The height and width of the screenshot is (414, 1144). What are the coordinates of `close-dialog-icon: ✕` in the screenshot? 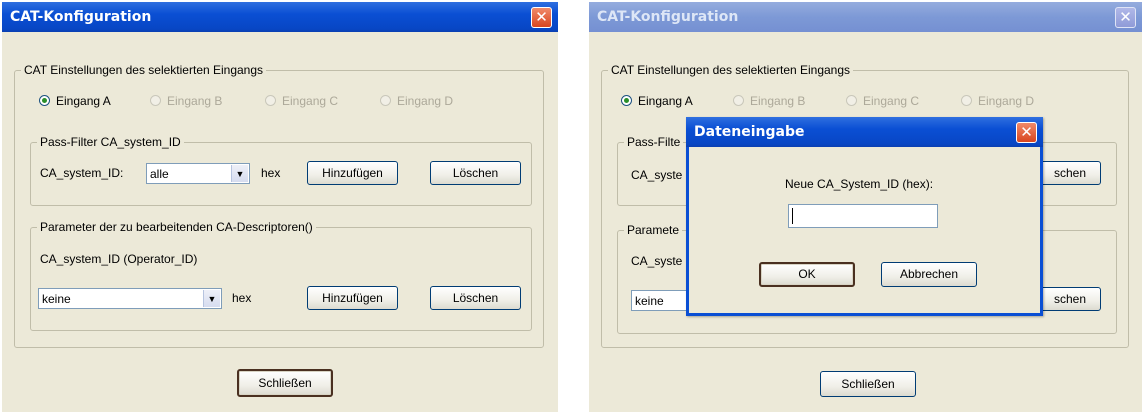 It's located at (1026, 132).